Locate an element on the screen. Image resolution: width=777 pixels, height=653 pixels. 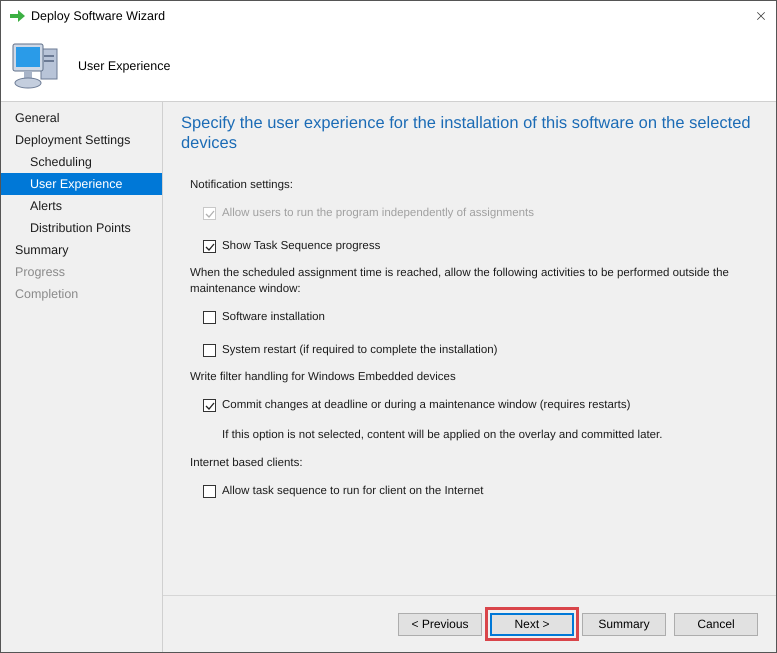
checkbox-label: System restart (if required to complete the installation) is located at coordinates (360, 350).